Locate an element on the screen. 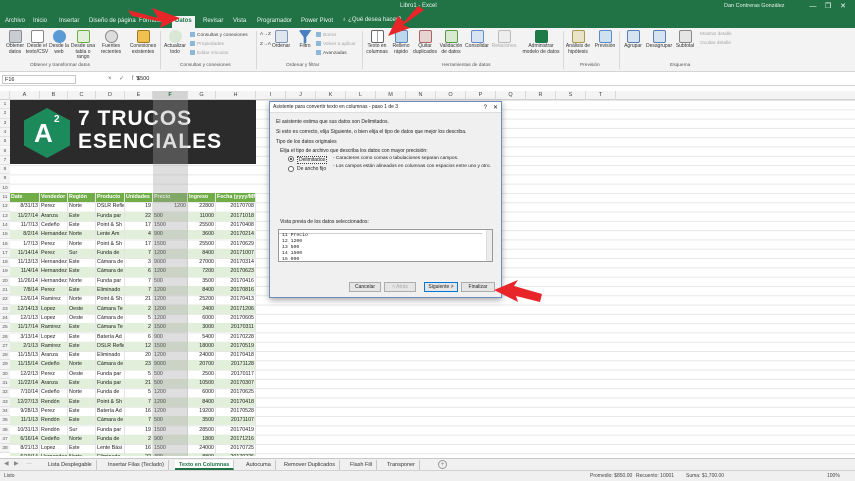 The height and width of the screenshot is (481, 855). column-header: K is located at coordinates (331, 95).